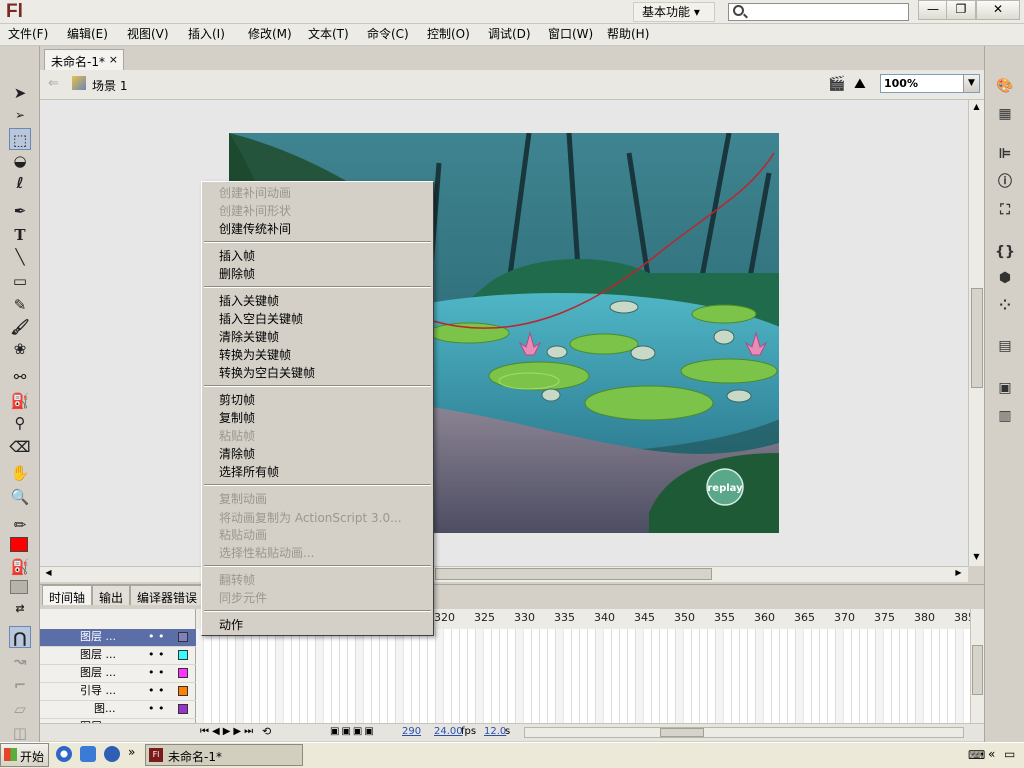  I want to click on frame-rate: 24.00, so click(448, 731).